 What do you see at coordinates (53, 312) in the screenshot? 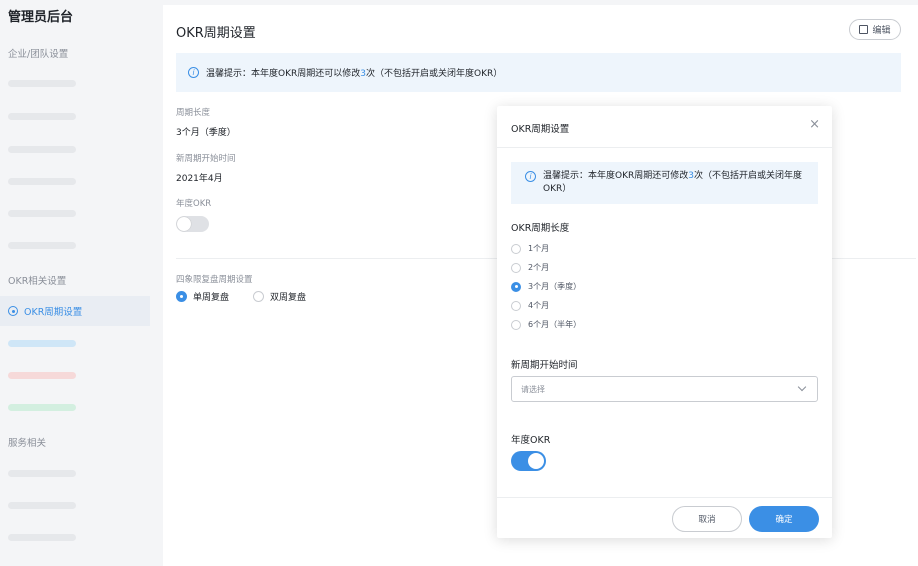
I see `sidebar-item-label: OKR周期设置` at bounding box center [53, 312].